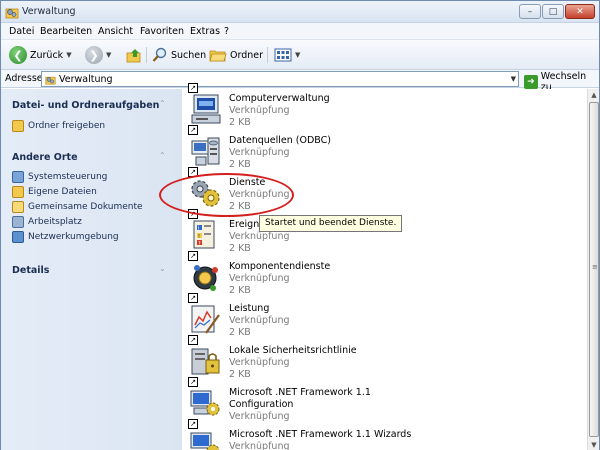  What do you see at coordinates (68, 177) in the screenshot?
I see `place-label: Systemsteuerung` at bounding box center [68, 177].